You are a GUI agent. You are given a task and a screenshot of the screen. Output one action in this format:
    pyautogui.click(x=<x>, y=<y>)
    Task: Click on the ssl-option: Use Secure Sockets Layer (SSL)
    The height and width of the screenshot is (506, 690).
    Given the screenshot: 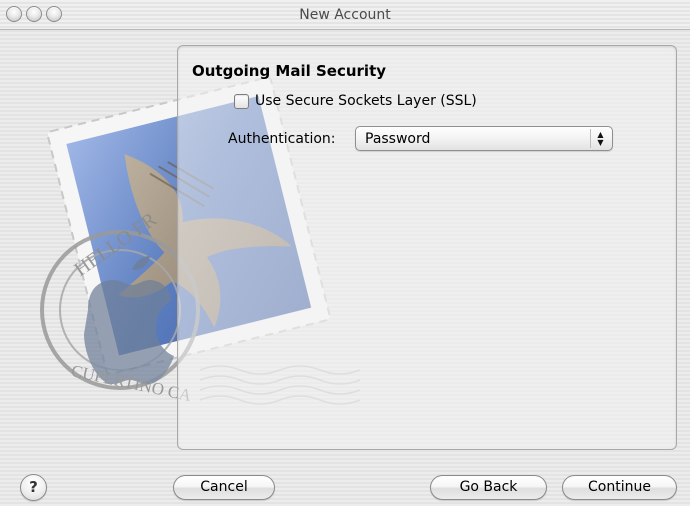 What is the action you would take?
    pyautogui.click(x=355, y=101)
    